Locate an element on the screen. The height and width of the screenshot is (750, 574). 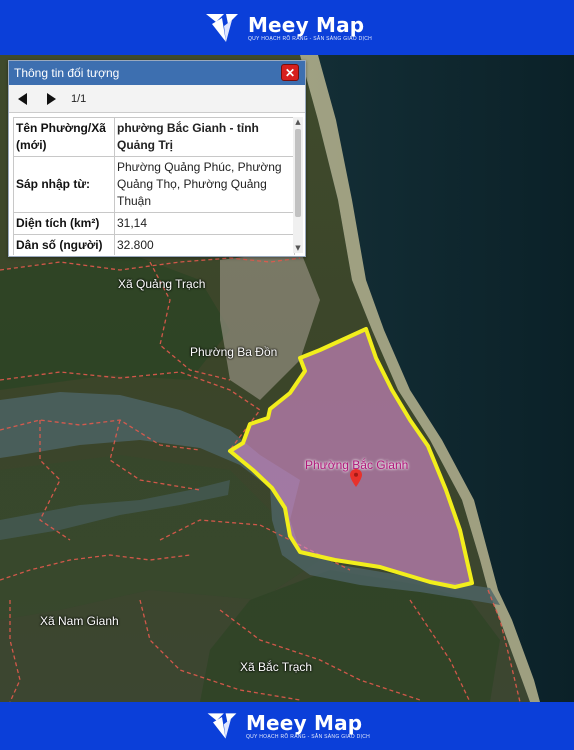
label-xa-quang-trach: Xã Quảng Trạch is located at coordinates (162, 284).